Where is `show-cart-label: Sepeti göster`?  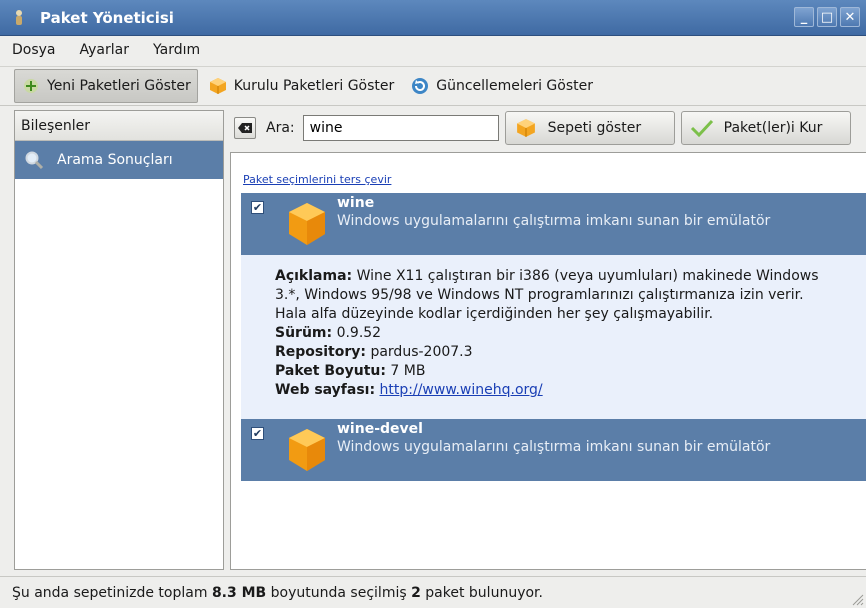
show-cart-label: Sepeti göster is located at coordinates (594, 128).